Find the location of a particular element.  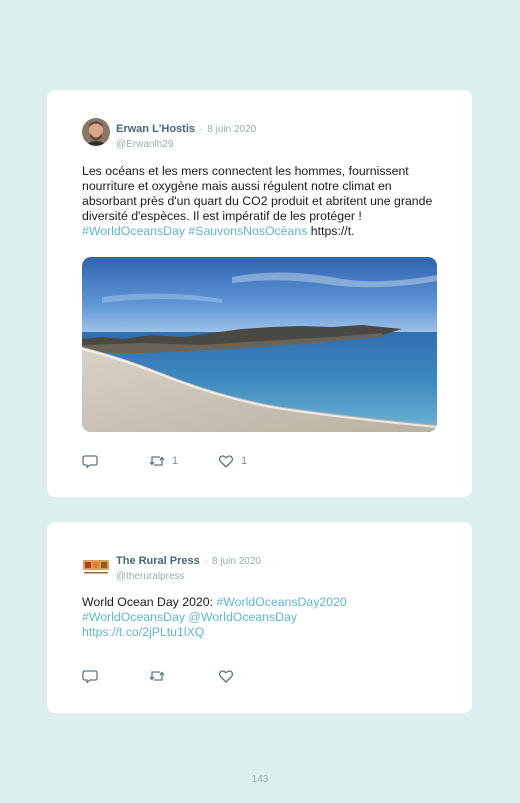

mention-link: @WorldOceansDay is located at coordinates (242, 617).